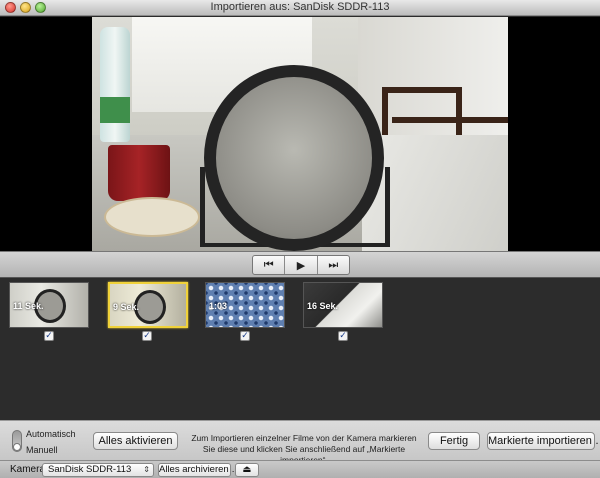 This screenshot has height=478, width=600. Describe the element at coordinates (126, 307) in the screenshot. I see `clip-duration: 9 Sek.` at that location.